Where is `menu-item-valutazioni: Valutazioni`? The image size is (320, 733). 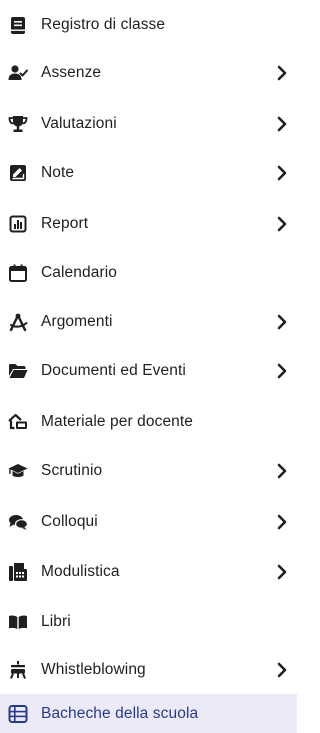 menu-item-valutazioni: Valutazioni is located at coordinates (148, 124).